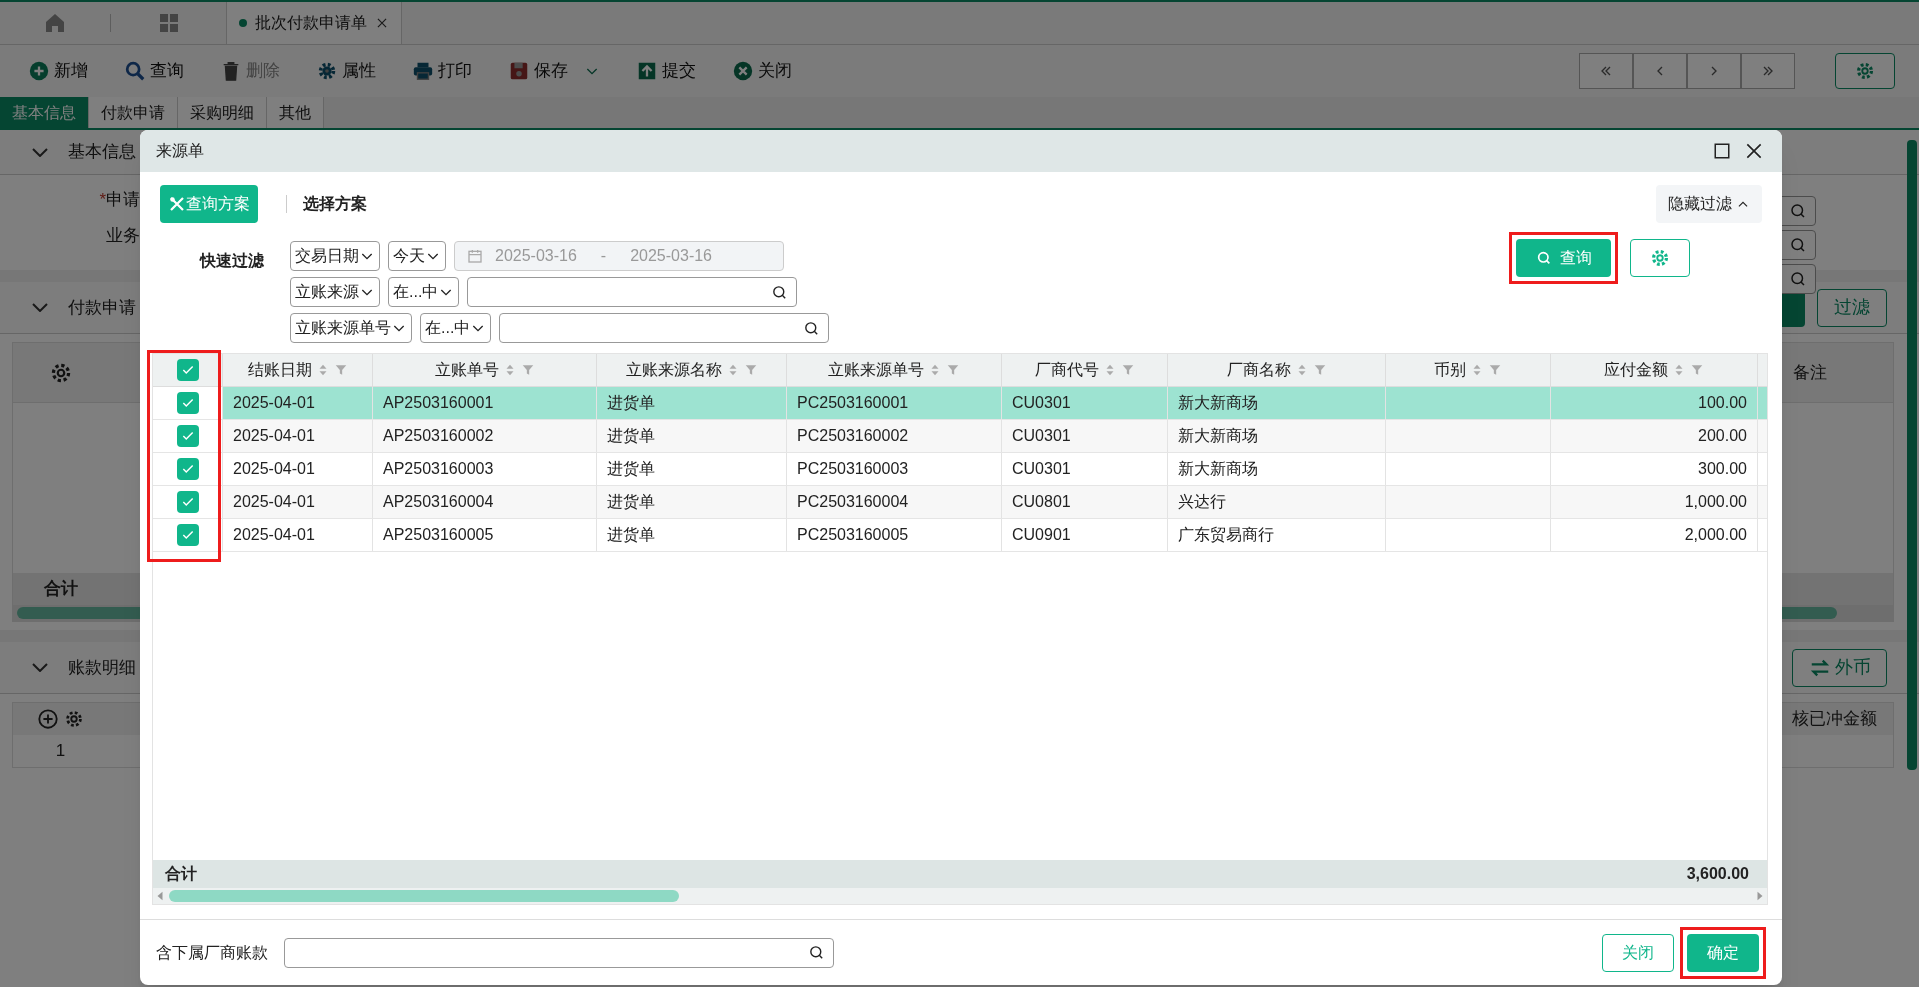  I want to click on toolbar-button: 属性, so click(346, 71).